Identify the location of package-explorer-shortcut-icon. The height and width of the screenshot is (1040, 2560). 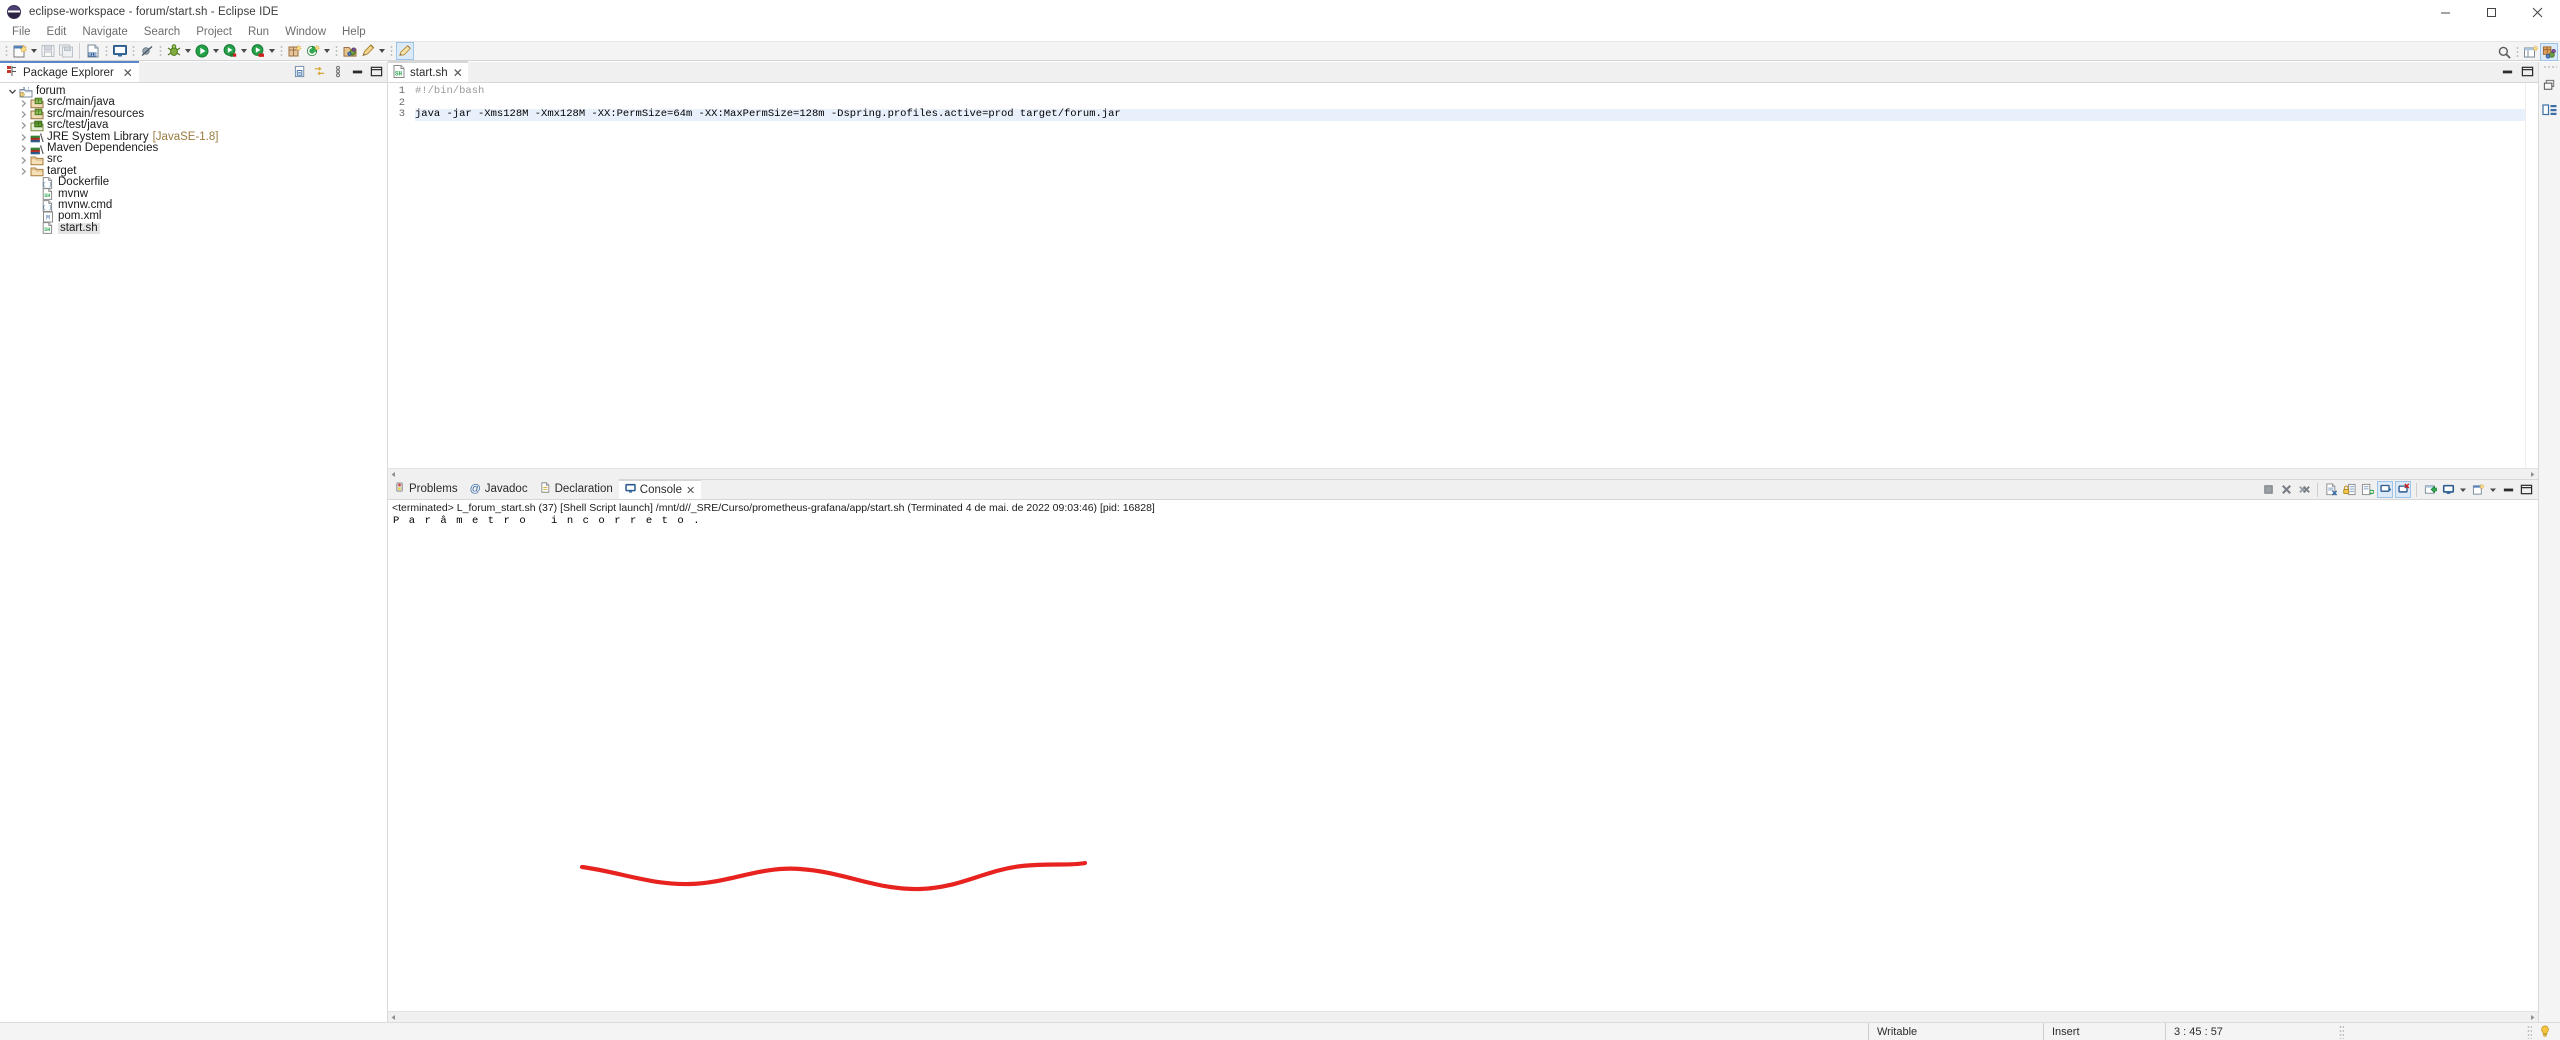
(2550, 110).